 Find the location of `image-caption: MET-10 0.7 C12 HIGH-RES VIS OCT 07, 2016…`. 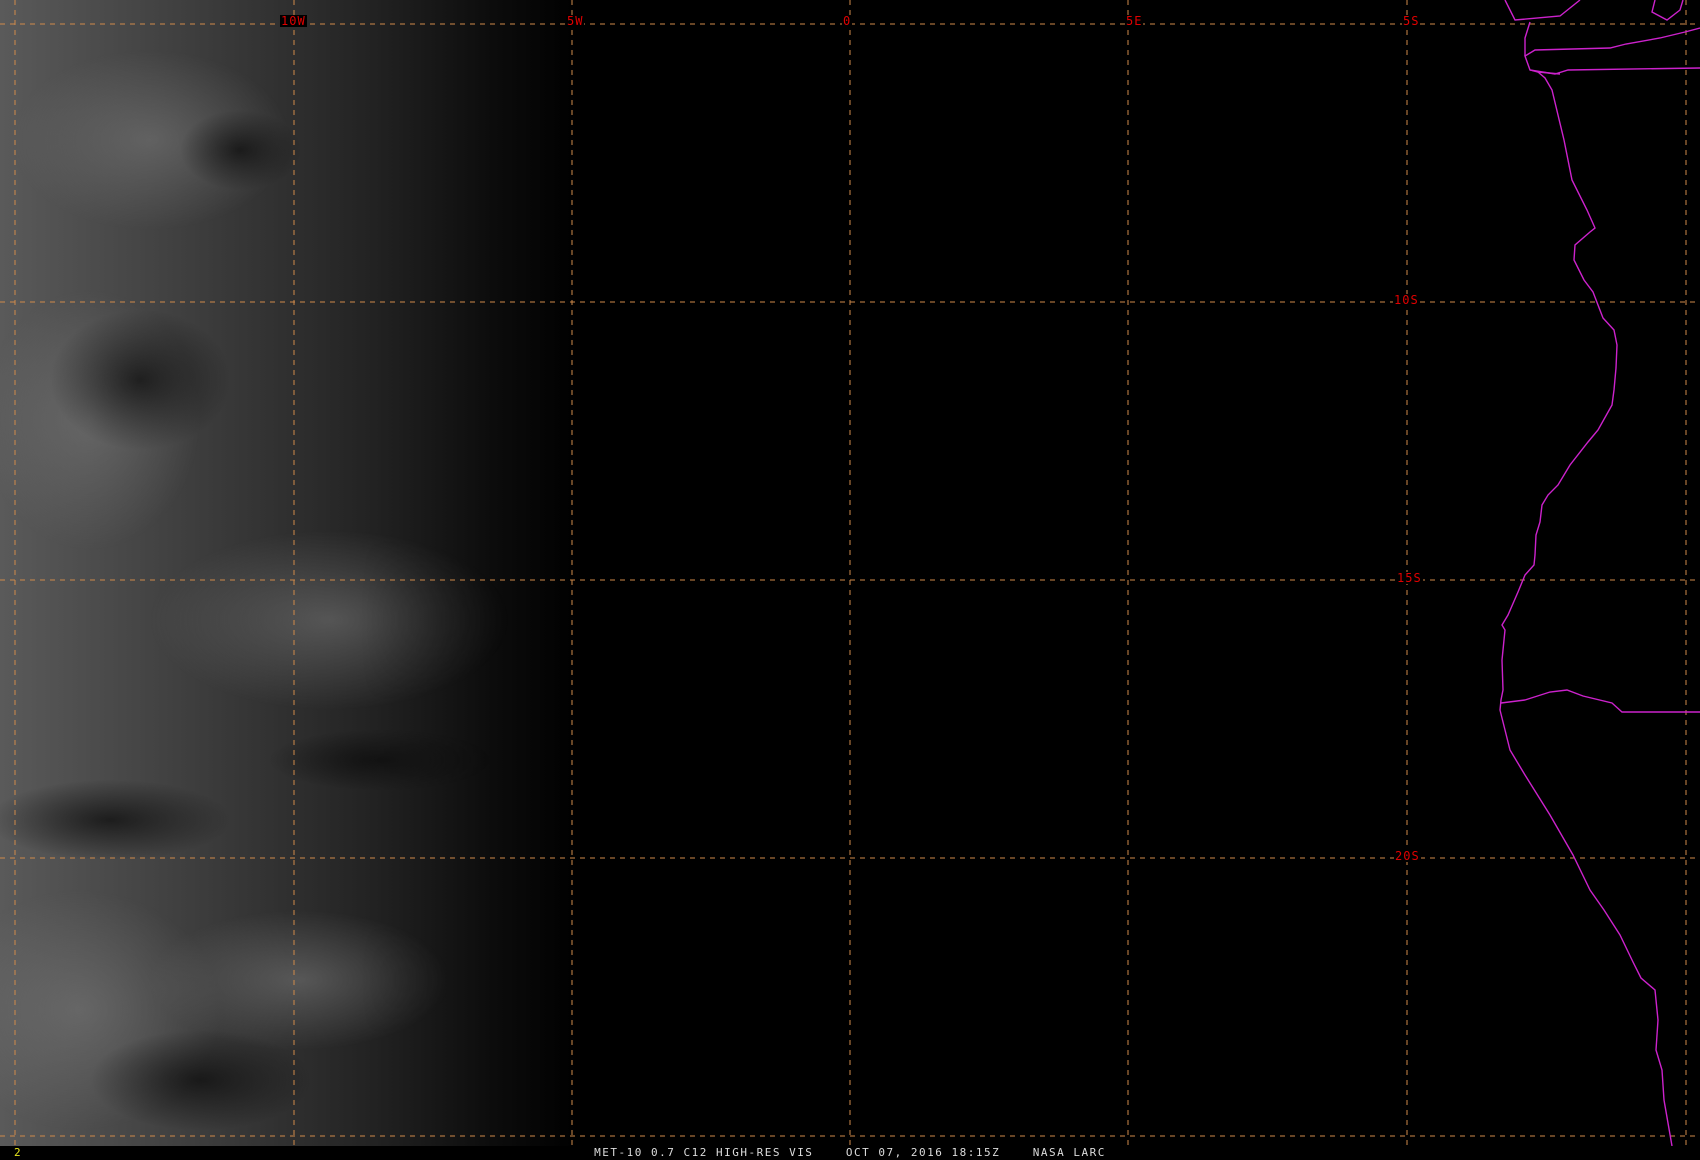

image-caption: MET-10 0.7 C12 HIGH-RES VIS OCT 07, 2016… is located at coordinates (850, 1152).